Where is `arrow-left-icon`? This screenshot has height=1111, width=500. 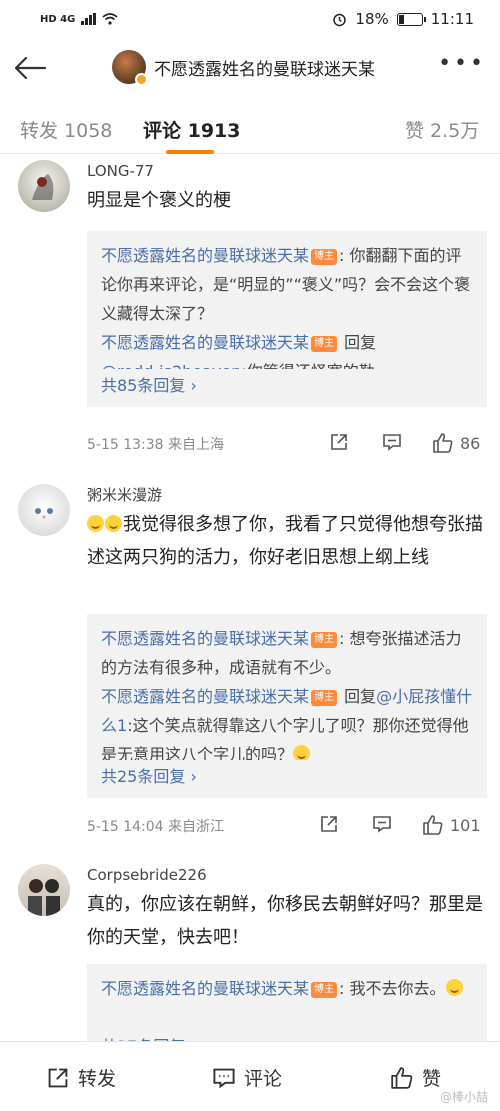 arrow-left-icon is located at coordinates (30, 68).